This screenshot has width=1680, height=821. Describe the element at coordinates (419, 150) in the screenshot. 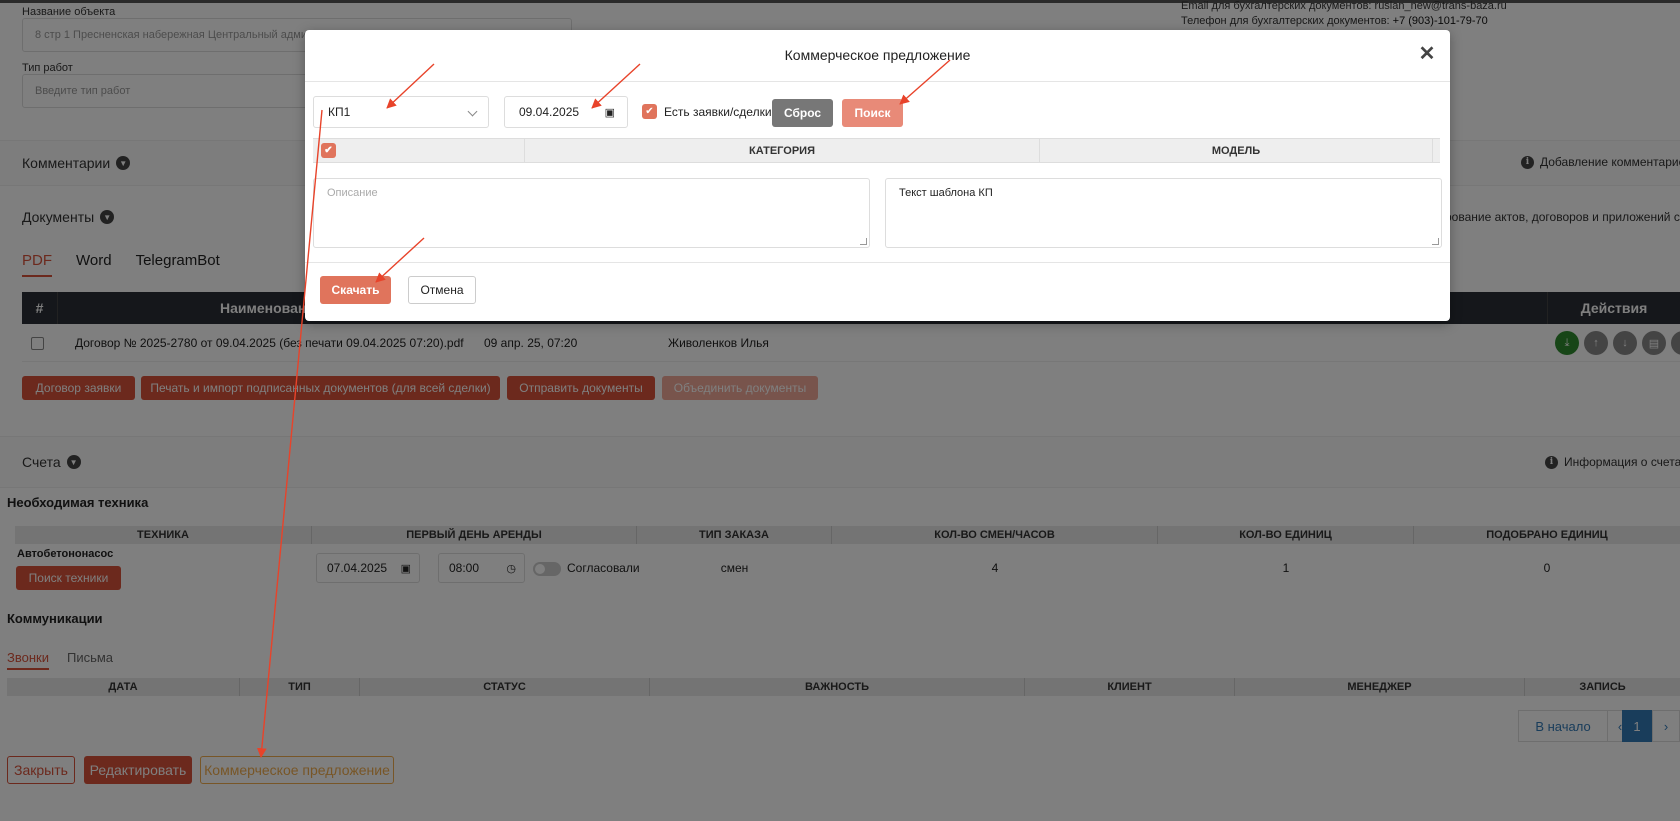

I see `select-all-checkbox: ✔` at that location.